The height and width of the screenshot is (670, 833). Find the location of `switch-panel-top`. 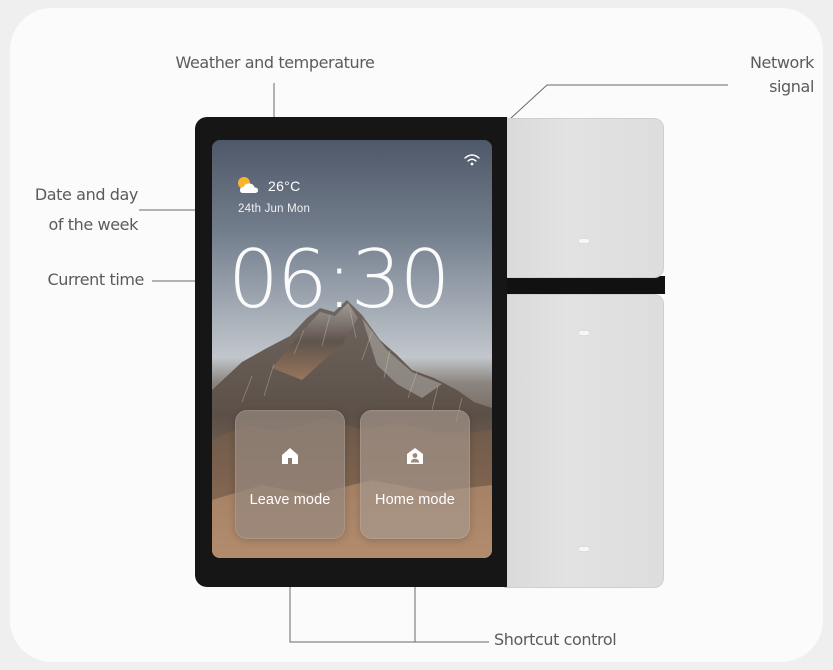

switch-panel-top is located at coordinates (584, 198).